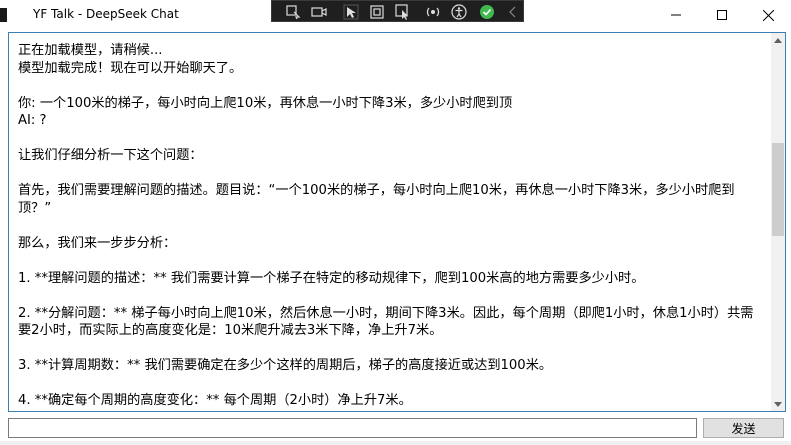 The width and height of the screenshot is (791, 445). I want to click on message-input, so click(352, 428).